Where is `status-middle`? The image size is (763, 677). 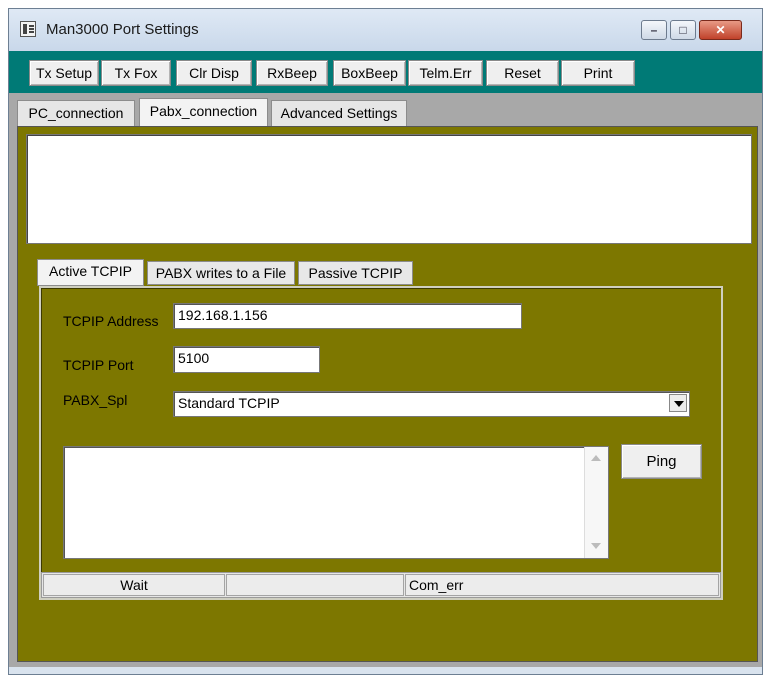
status-middle is located at coordinates (315, 585).